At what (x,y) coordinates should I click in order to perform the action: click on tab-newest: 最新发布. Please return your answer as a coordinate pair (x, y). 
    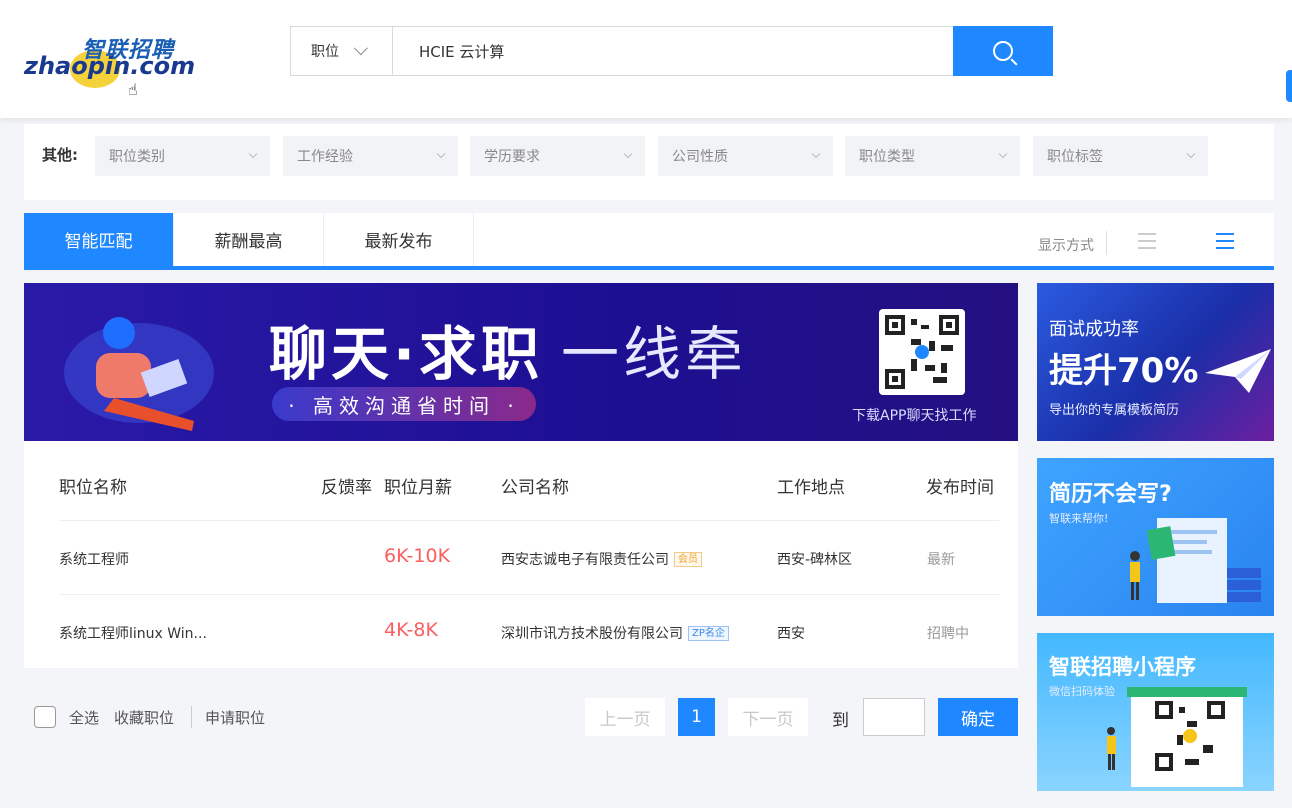
    Looking at the image, I should click on (399, 239).